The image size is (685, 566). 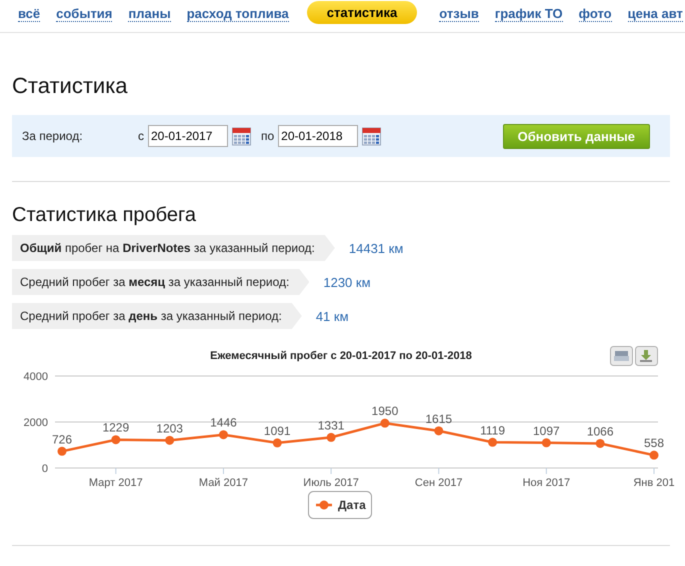 I want to click on date-field: 20-01-2018, so click(x=318, y=136).